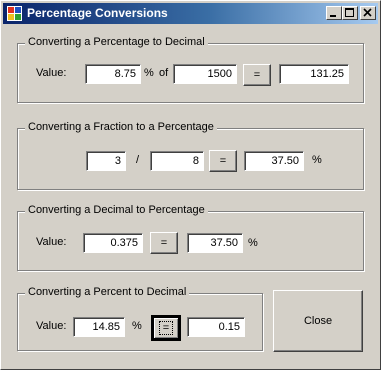 The image size is (381, 370). Describe the element at coordinates (216, 327) in the screenshot. I see `result-output: 0.15` at that location.